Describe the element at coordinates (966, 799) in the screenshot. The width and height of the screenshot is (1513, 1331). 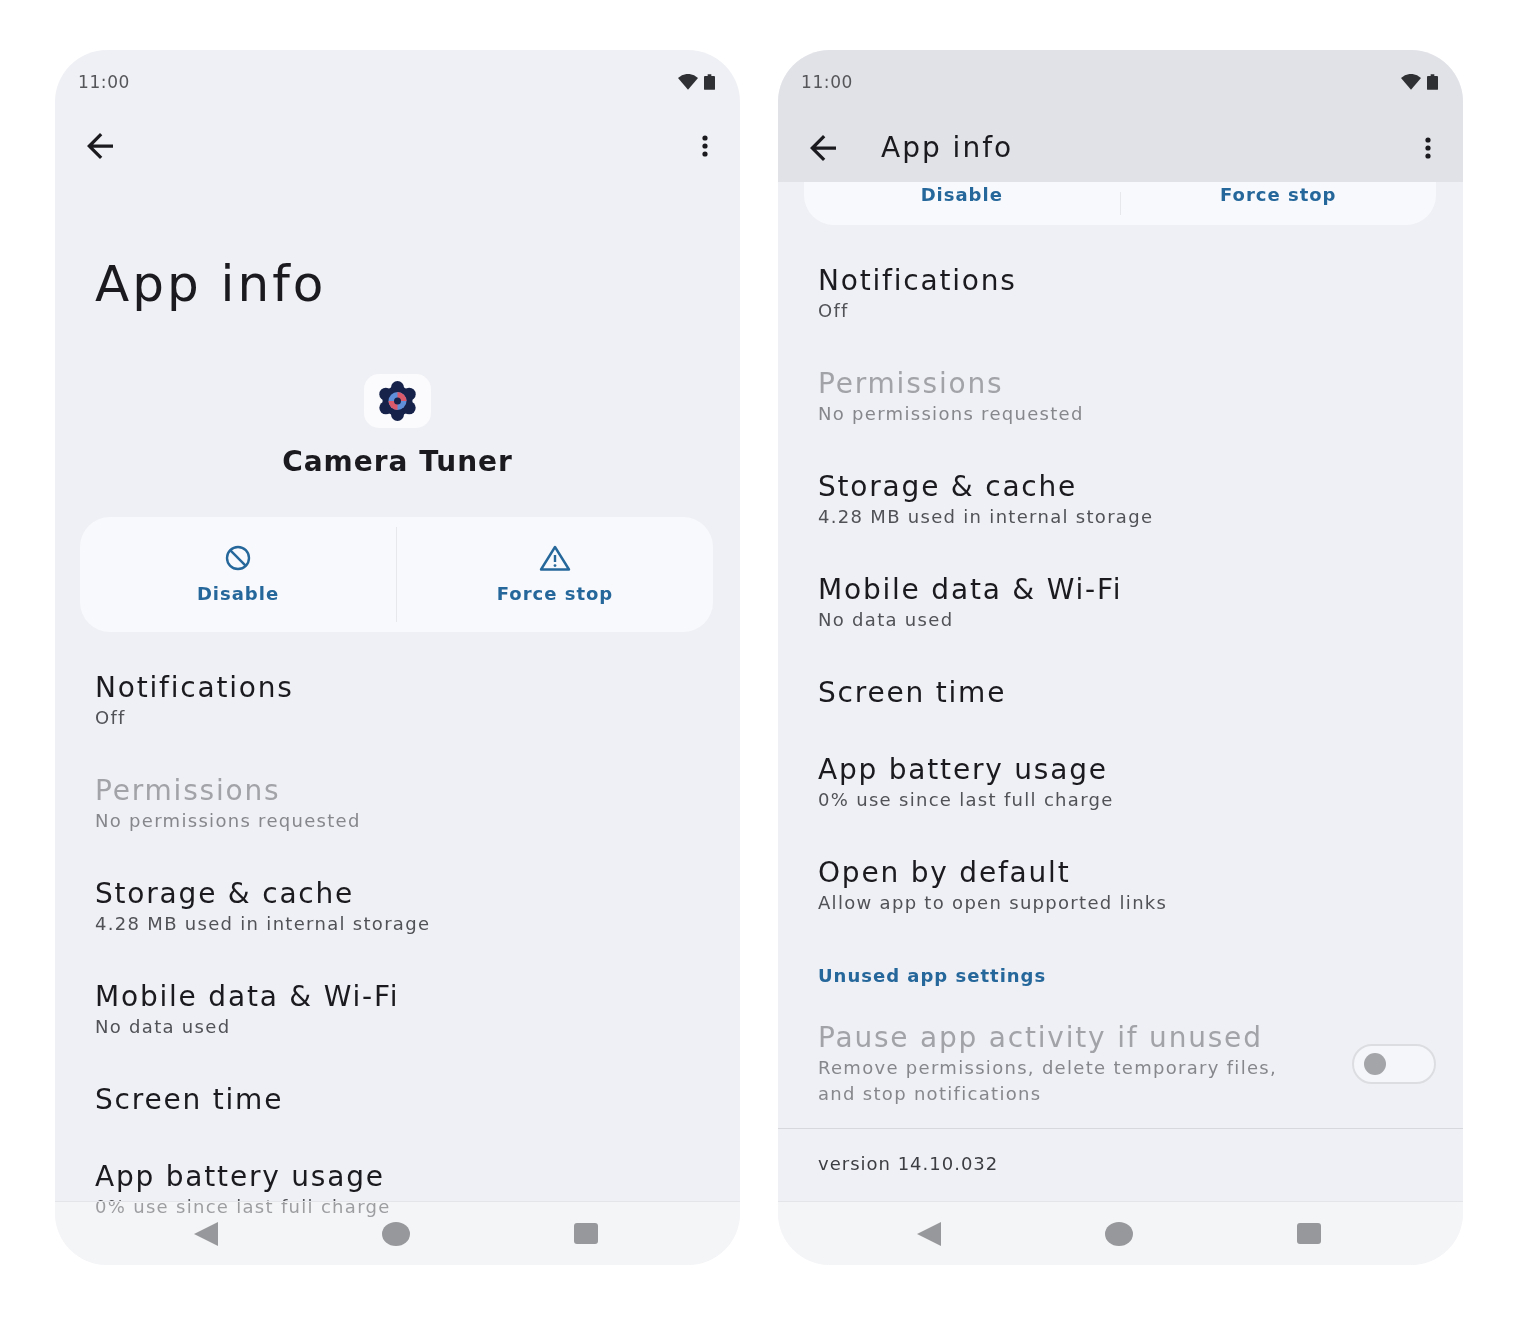
I see `item-summary: 0% use since last full charge` at that location.